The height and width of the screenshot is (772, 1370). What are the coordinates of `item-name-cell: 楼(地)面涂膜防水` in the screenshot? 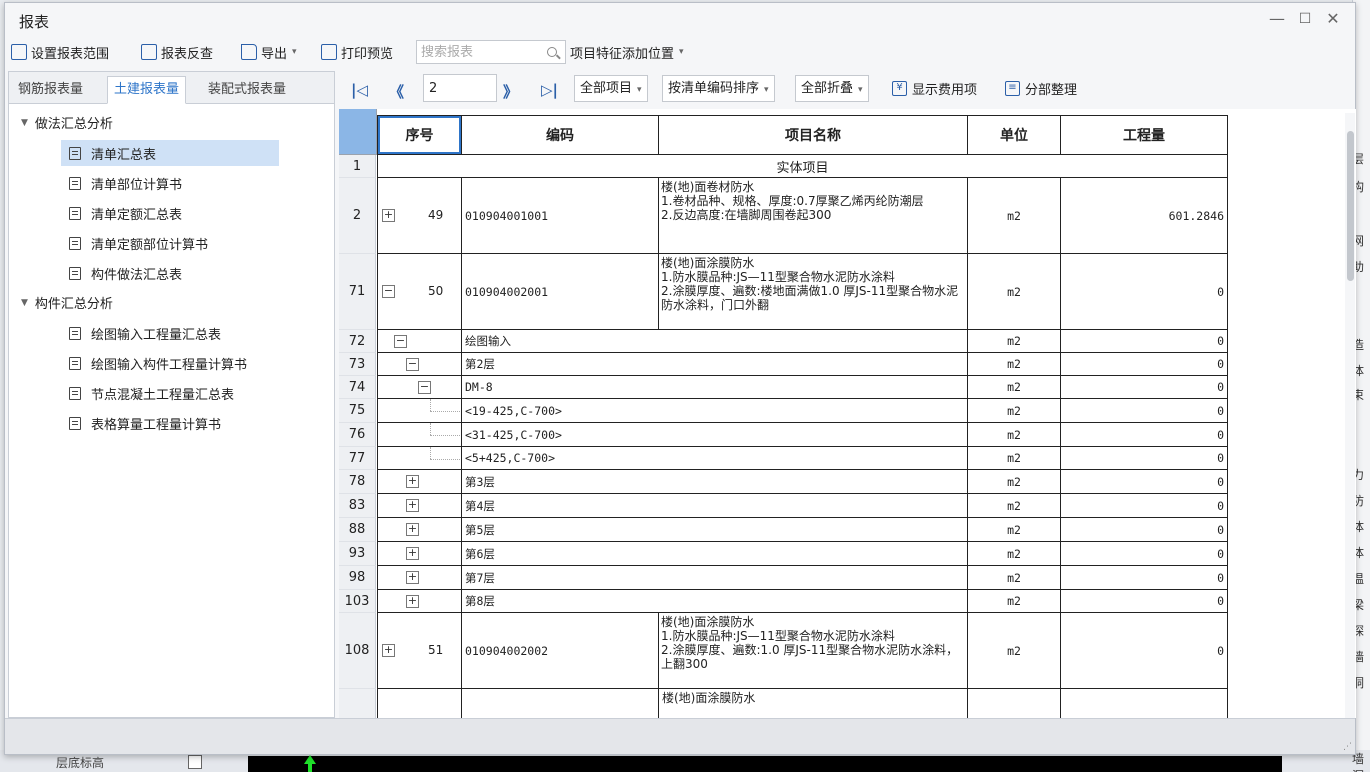 It's located at (813, 703).